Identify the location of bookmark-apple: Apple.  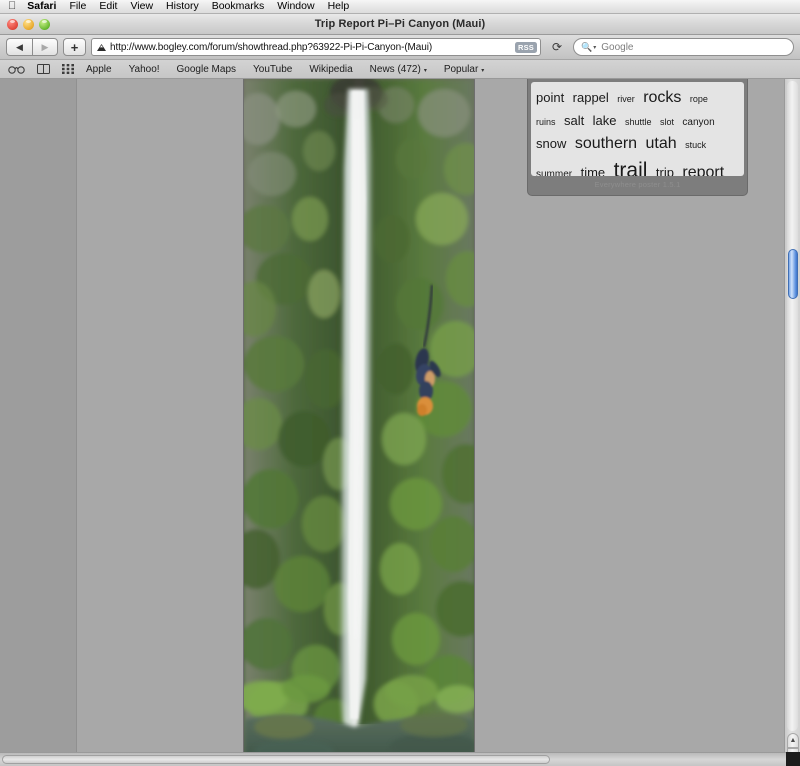
(99, 69).